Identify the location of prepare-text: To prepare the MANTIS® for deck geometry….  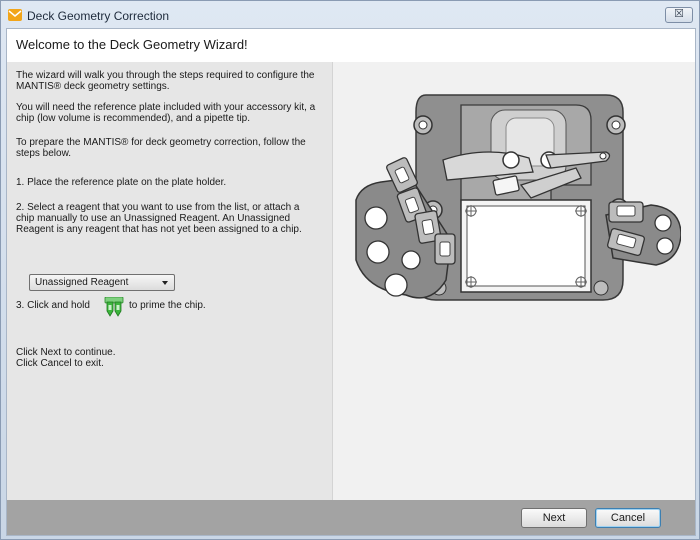
(161, 148).